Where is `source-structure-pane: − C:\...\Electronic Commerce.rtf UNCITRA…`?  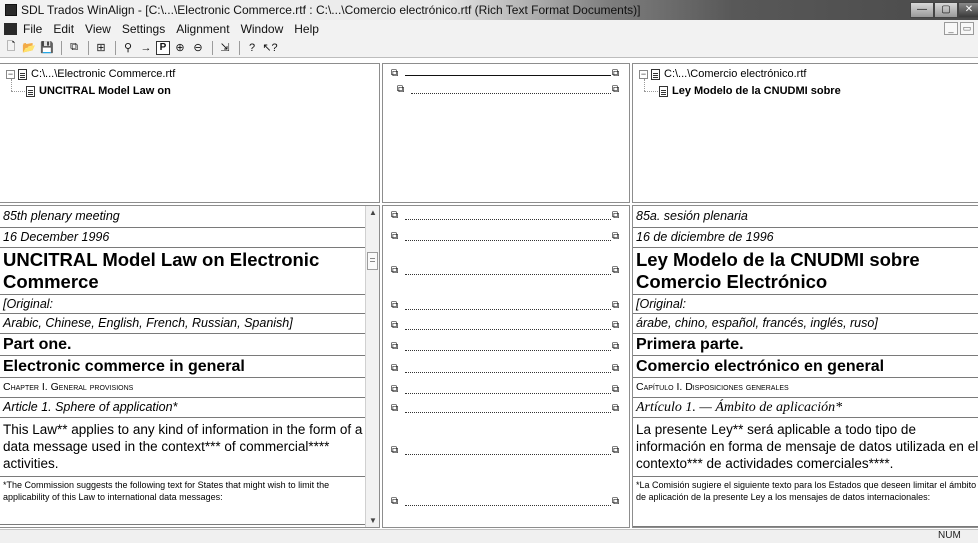
source-structure-pane: − C:\...\Electronic Commerce.rtf UNCITRA… is located at coordinates (190, 133).